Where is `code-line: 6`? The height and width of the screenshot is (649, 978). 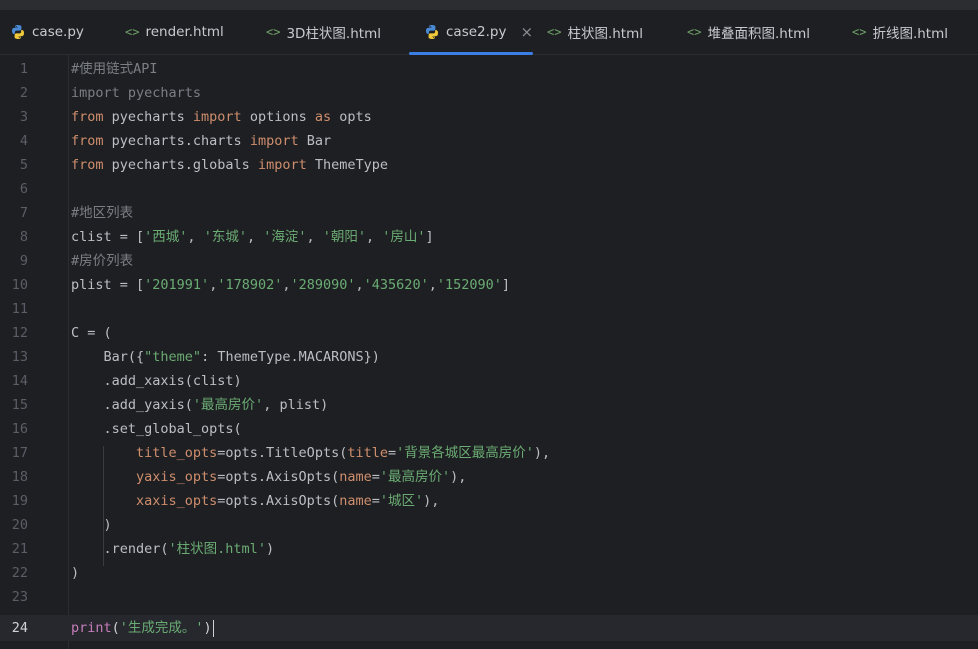
code-line: 6 is located at coordinates (489, 189).